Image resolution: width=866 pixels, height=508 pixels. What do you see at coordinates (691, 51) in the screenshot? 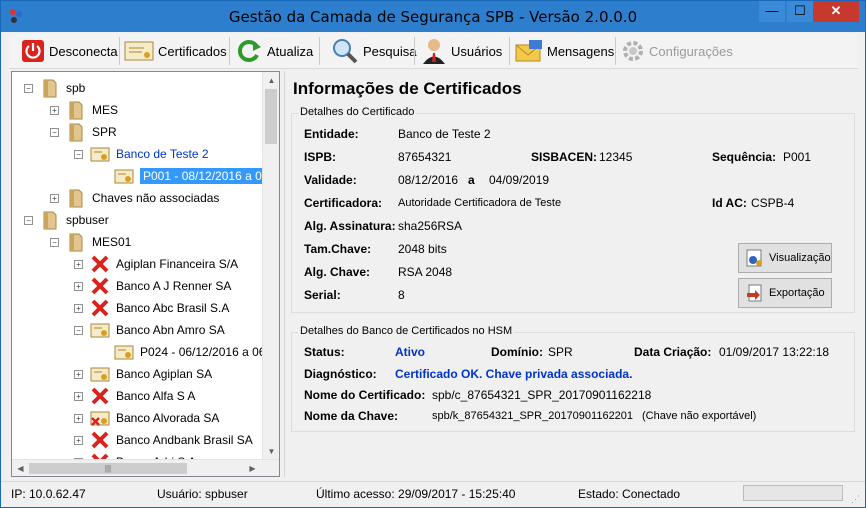
I see `settings-label: Configurações` at bounding box center [691, 51].